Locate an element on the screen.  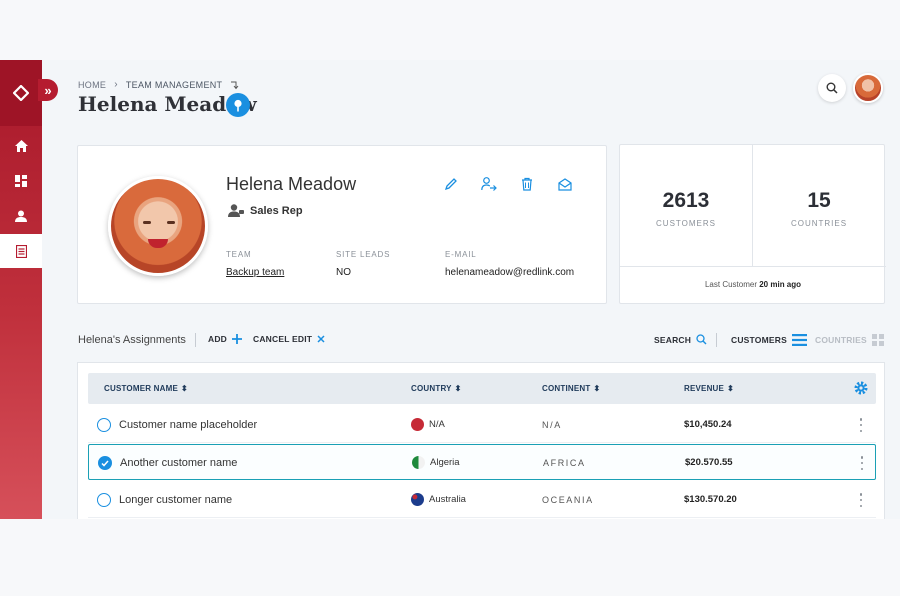
sidebar-item-dashboard is located at coordinates (21, 181).